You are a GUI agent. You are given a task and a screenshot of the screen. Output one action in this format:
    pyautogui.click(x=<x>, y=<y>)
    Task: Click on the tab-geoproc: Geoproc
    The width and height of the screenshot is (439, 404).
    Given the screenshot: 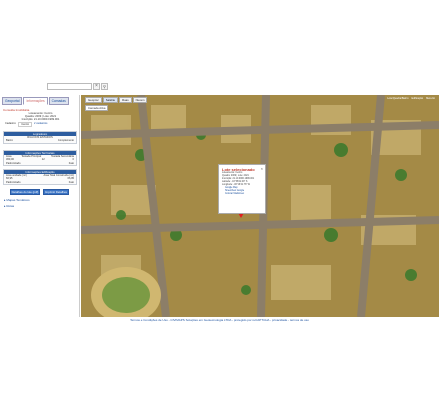 What is the action you would take?
    pyautogui.click(x=93, y=100)
    